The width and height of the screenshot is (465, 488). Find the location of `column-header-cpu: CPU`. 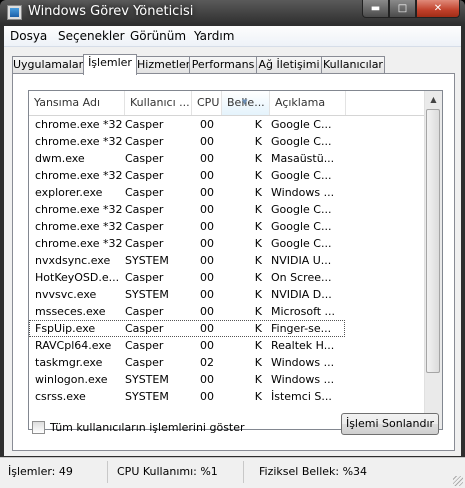

column-header-cpu: CPU is located at coordinates (207, 103).